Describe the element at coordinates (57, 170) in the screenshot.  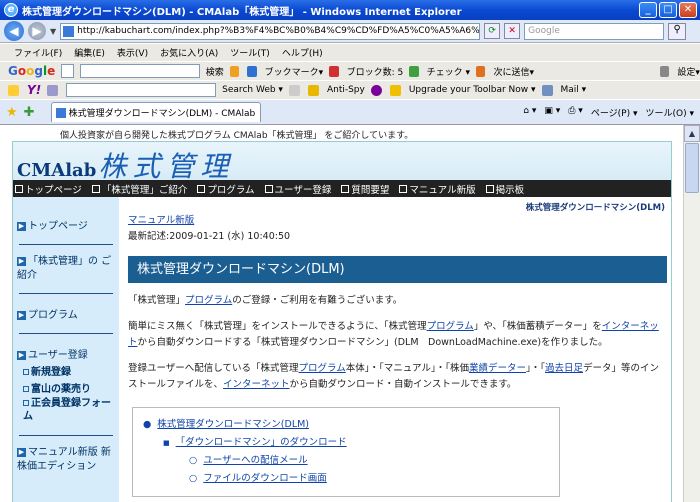
I see `logo-latin: CMAlab` at that location.